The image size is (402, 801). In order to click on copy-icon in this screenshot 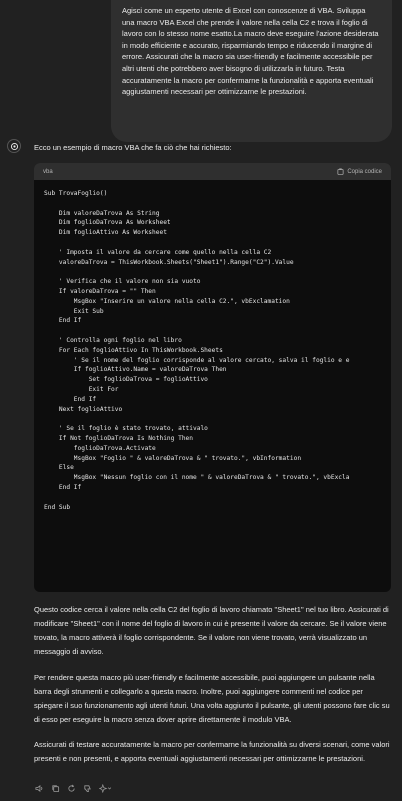, I will do `click(55, 788)`.